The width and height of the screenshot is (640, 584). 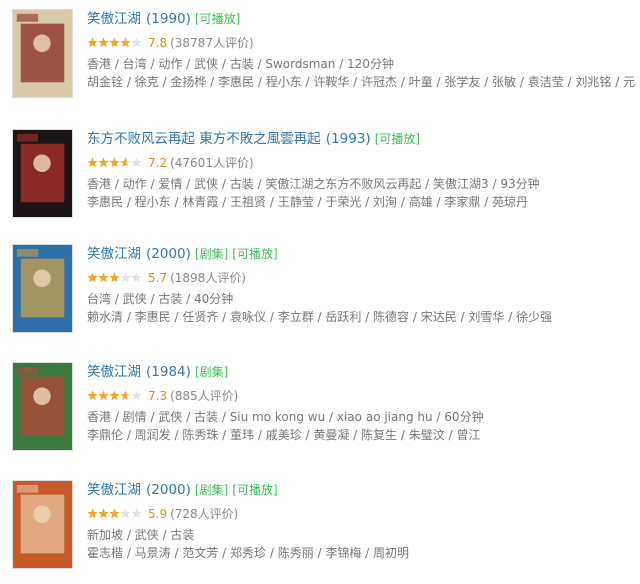 What do you see at coordinates (168, 372) in the screenshot?
I see `movie-year: (1984)` at bounding box center [168, 372].